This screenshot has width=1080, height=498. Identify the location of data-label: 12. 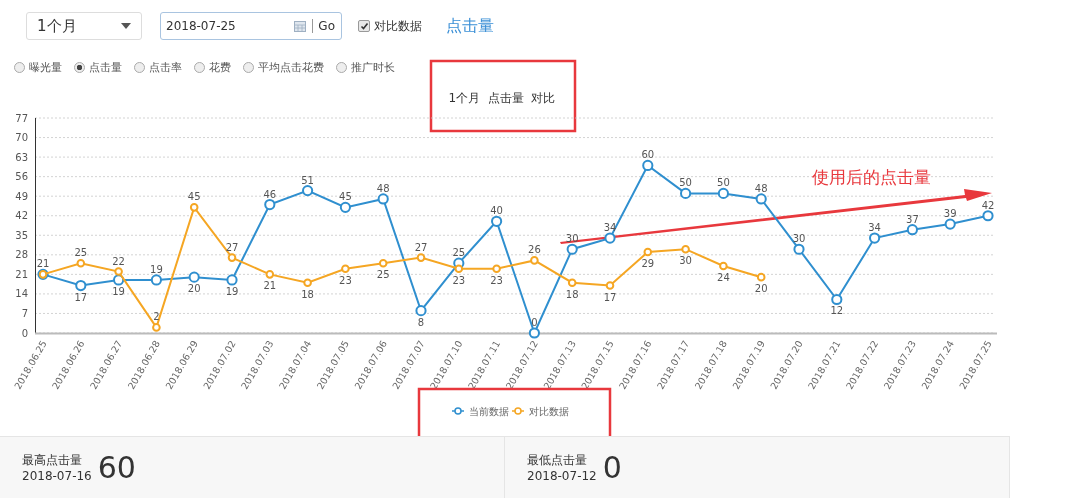
(837, 311).